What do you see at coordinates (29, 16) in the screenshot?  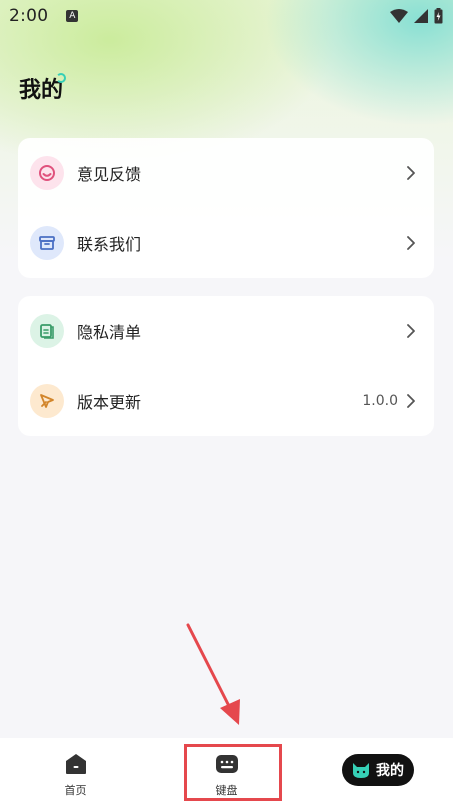 I see `status-time: 2:00` at bounding box center [29, 16].